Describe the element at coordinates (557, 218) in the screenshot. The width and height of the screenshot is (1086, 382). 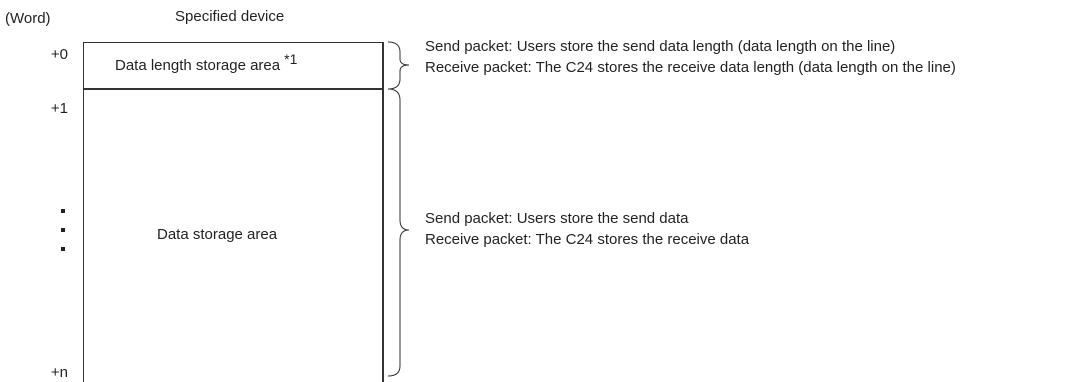
I see `data-send-description: Send packet: Users store the send data` at that location.